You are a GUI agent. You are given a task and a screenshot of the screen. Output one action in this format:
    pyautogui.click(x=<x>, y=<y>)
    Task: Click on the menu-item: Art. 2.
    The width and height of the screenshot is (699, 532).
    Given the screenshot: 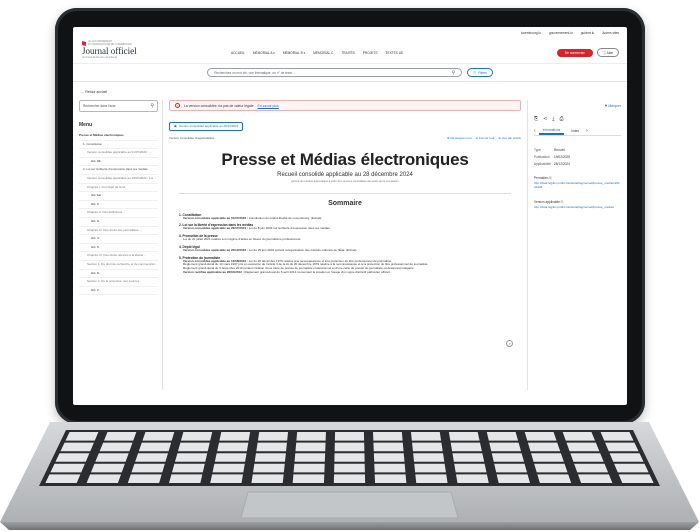 What is the action you would take?
    pyautogui.click(x=118, y=205)
    